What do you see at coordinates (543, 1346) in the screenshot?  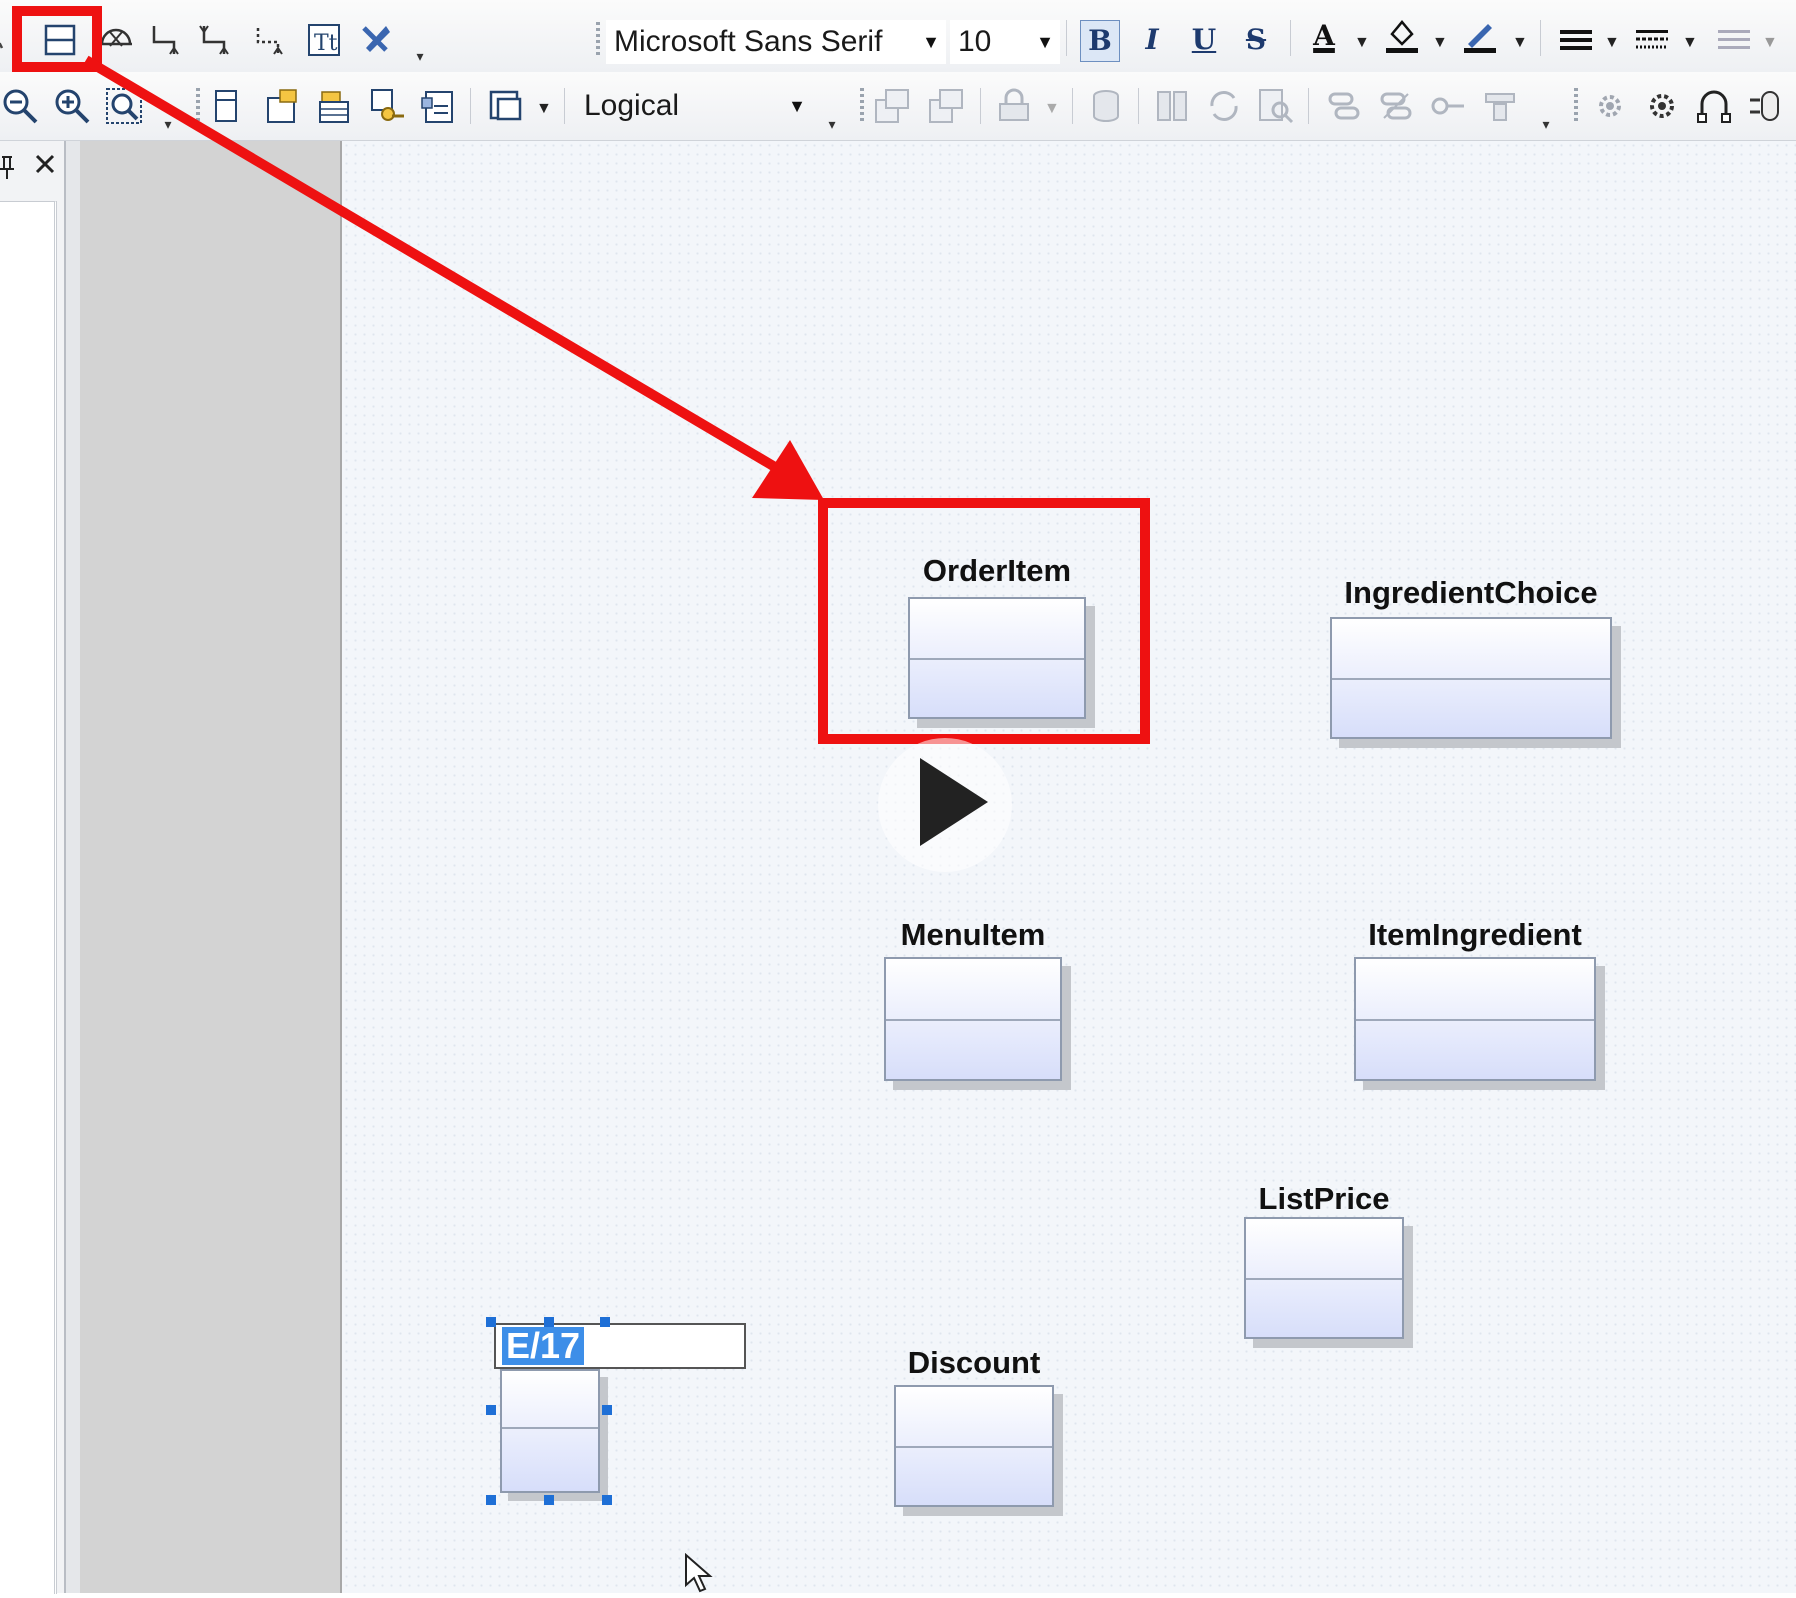 I see `entity-name-selection: E/17` at bounding box center [543, 1346].